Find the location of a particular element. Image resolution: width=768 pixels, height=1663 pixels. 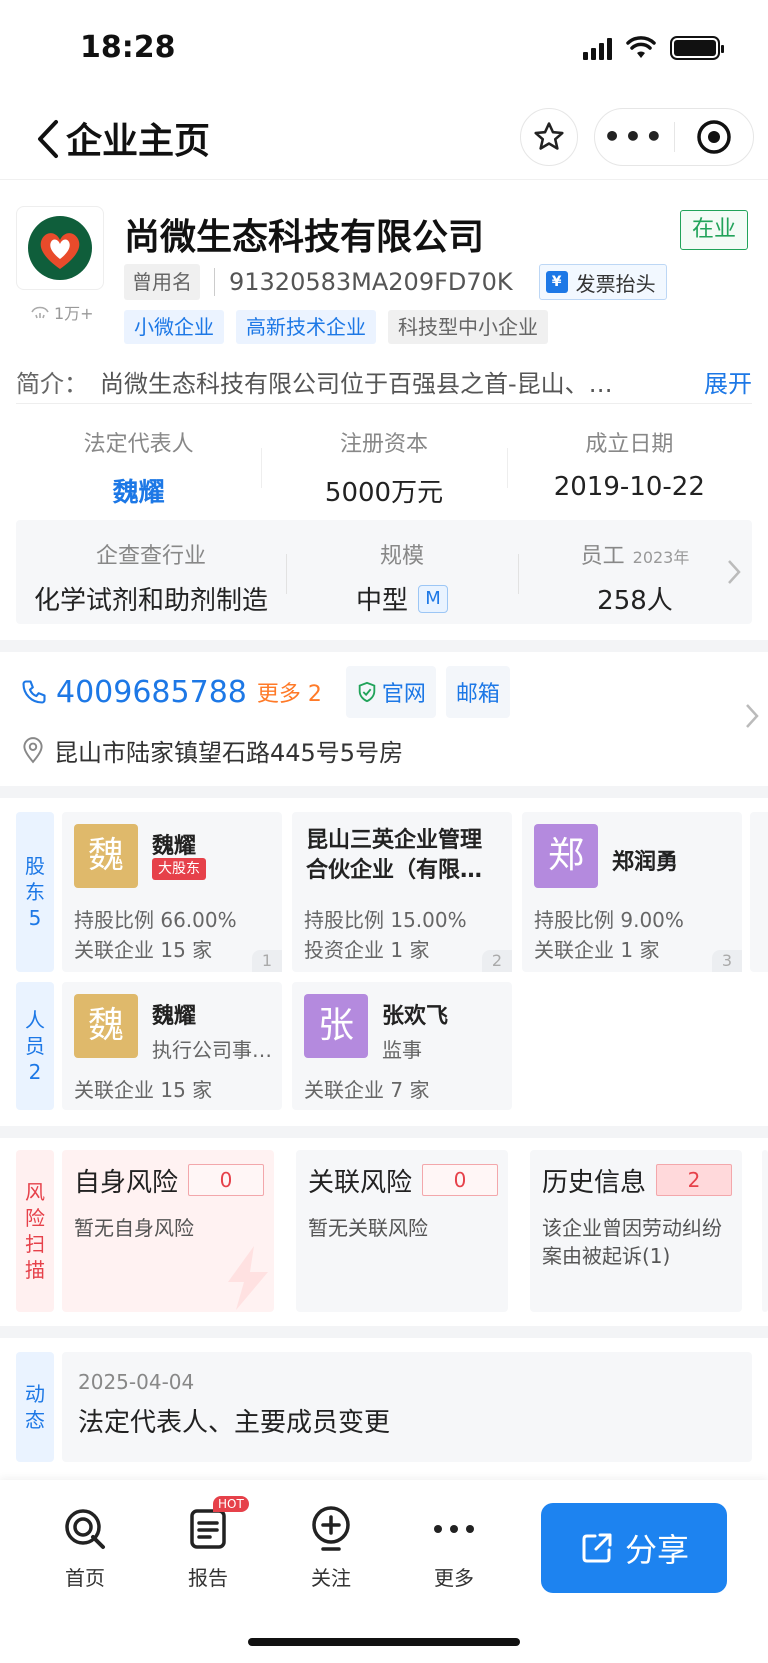

invoice-title-button: ¥ 发票抬头 is located at coordinates (602, 282).